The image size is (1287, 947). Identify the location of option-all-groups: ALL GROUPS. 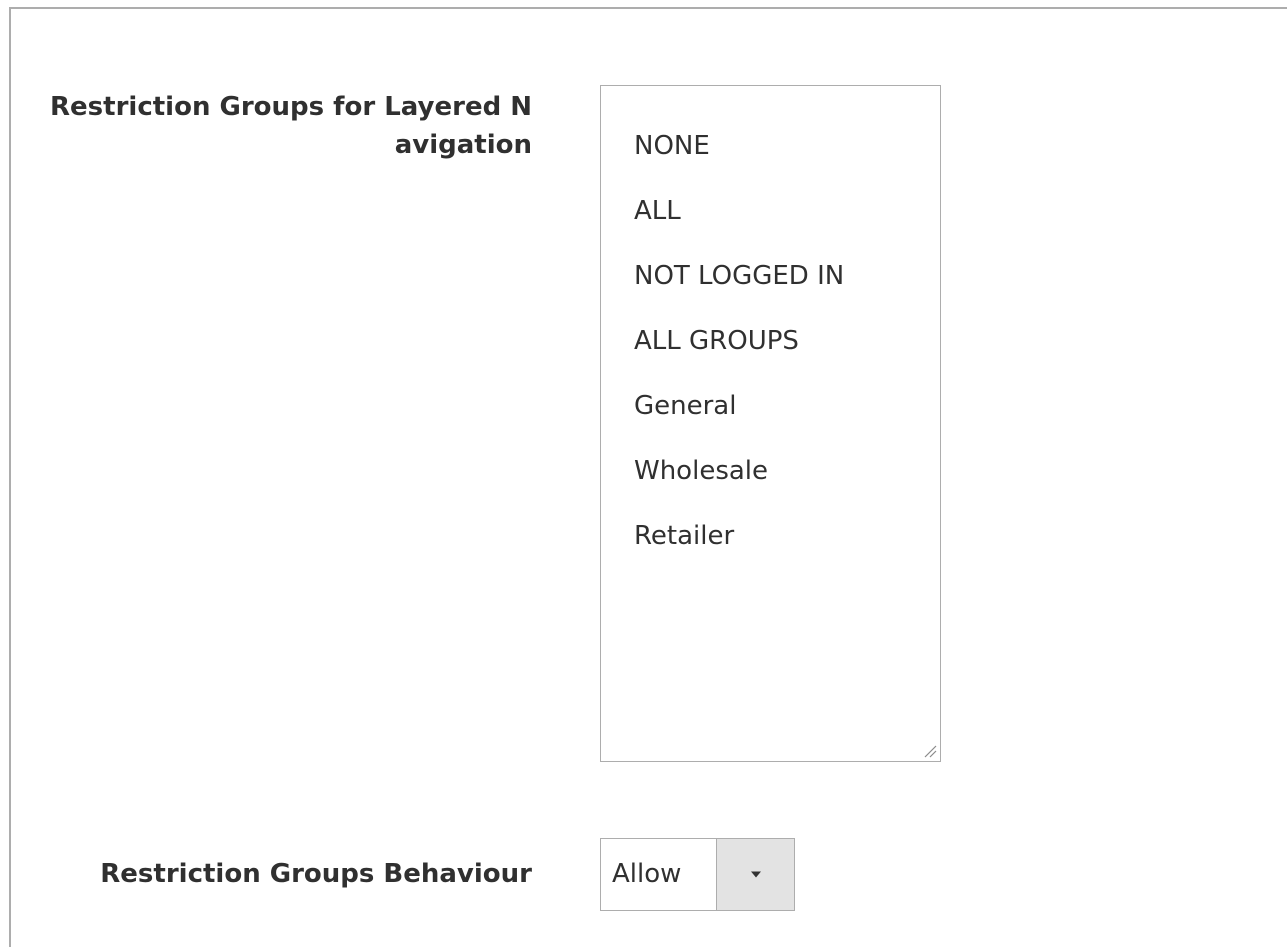
(770, 341).